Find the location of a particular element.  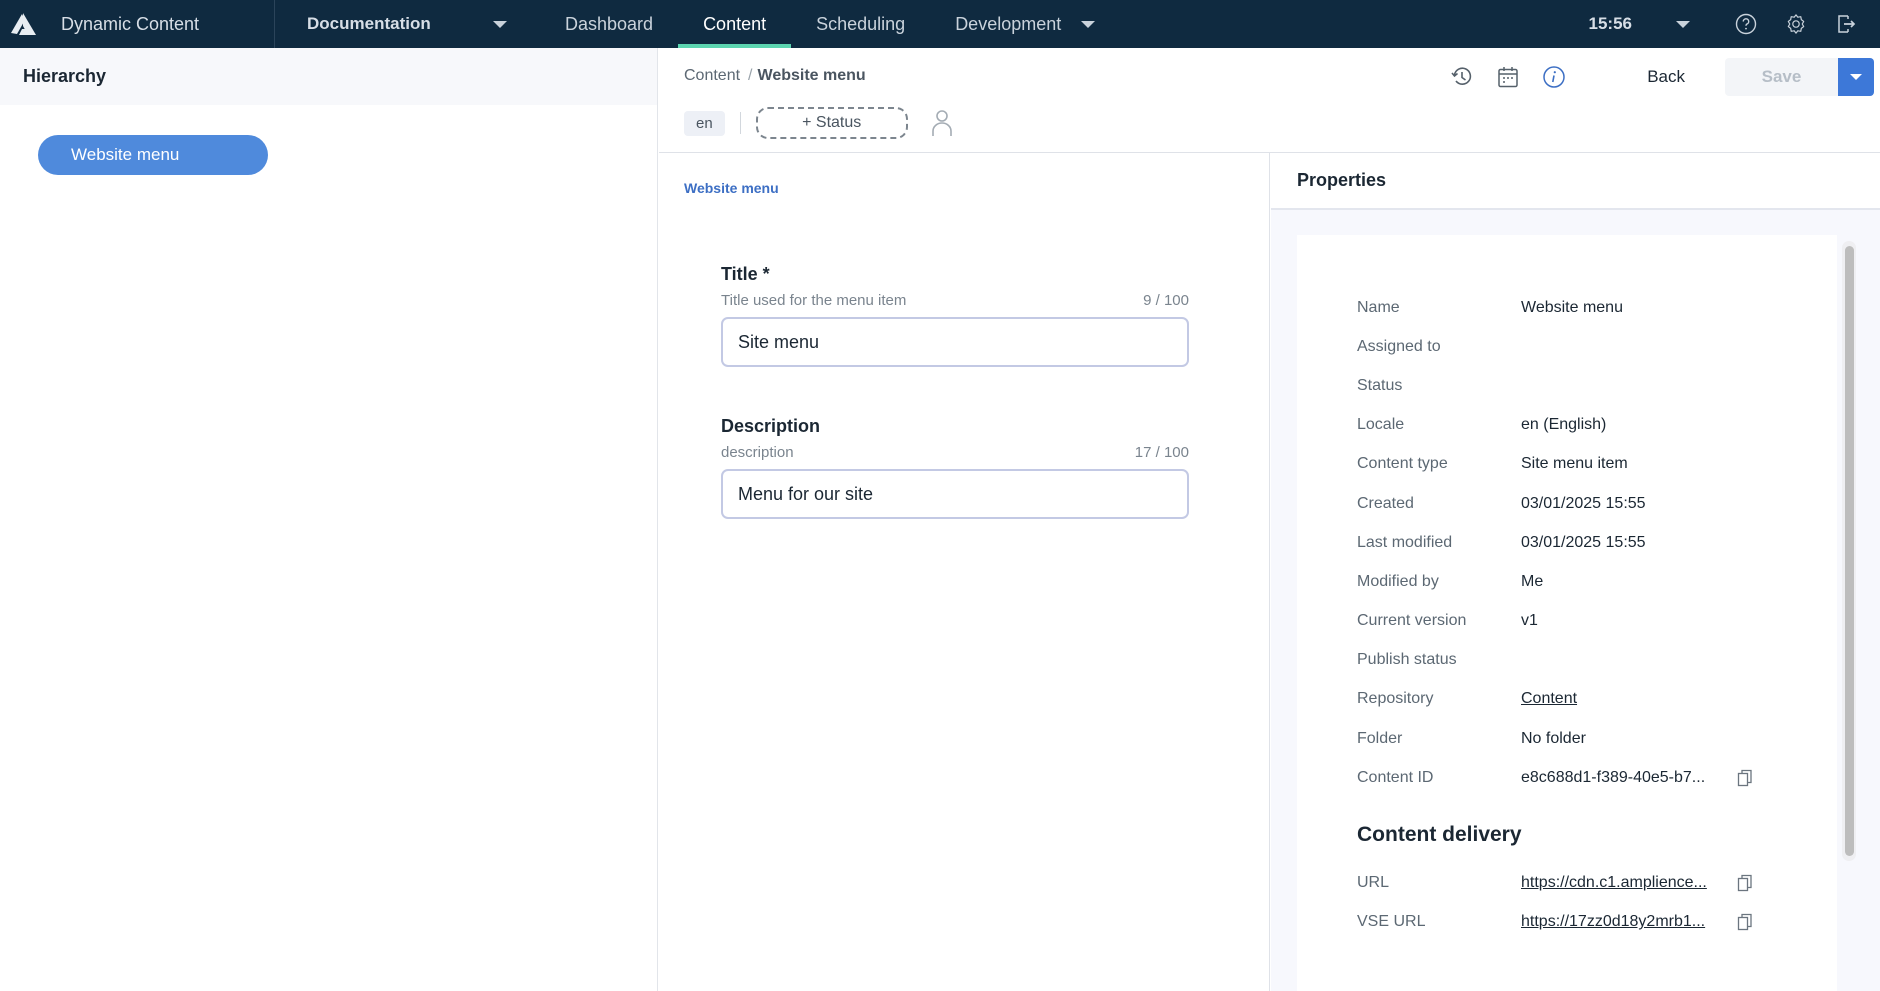

description-field: Description description 17 / 100 is located at coordinates (955, 467).